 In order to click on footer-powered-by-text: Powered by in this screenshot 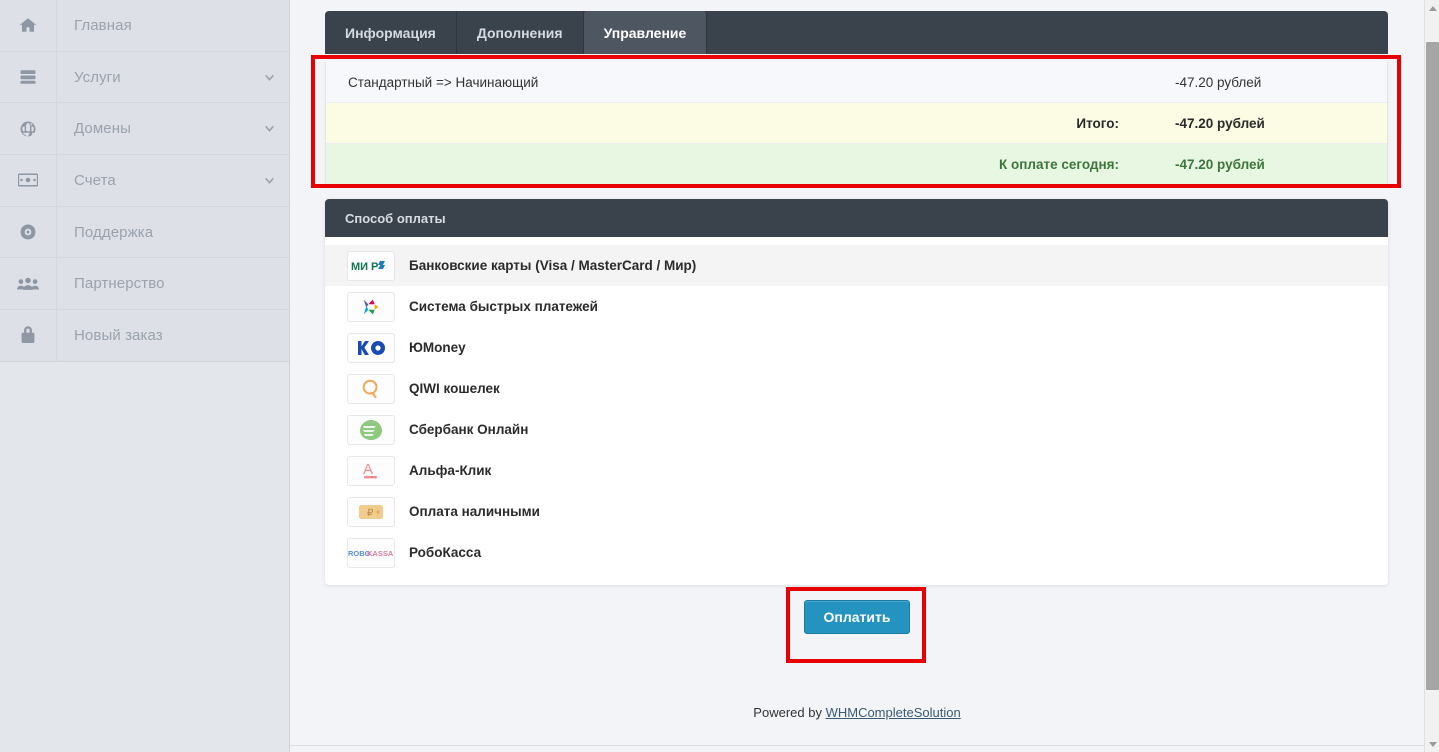, I will do `click(787, 712)`.